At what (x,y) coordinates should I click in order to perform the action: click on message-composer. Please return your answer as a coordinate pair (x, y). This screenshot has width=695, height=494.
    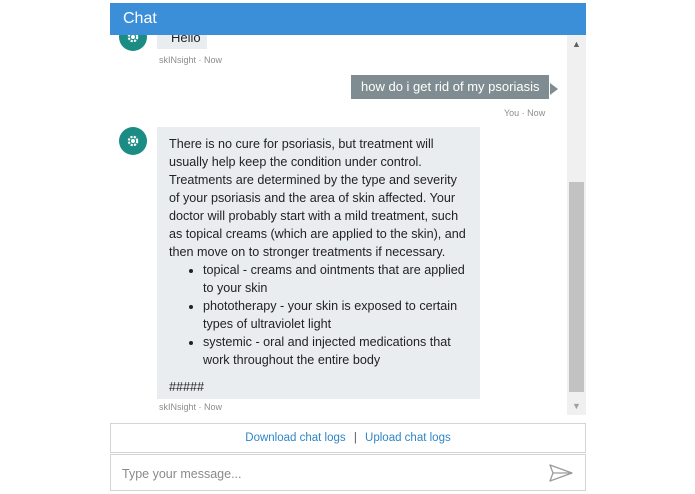
    Looking at the image, I should click on (348, 472).